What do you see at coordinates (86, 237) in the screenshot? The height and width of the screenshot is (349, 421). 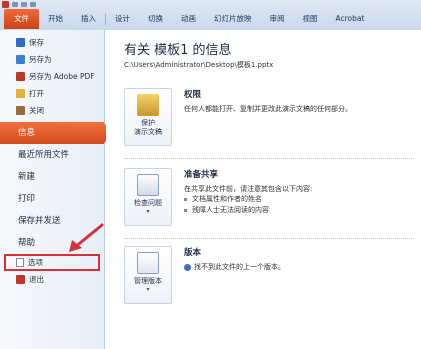 I see `annotation-arrow-icon` at bounding box center [86, 237].